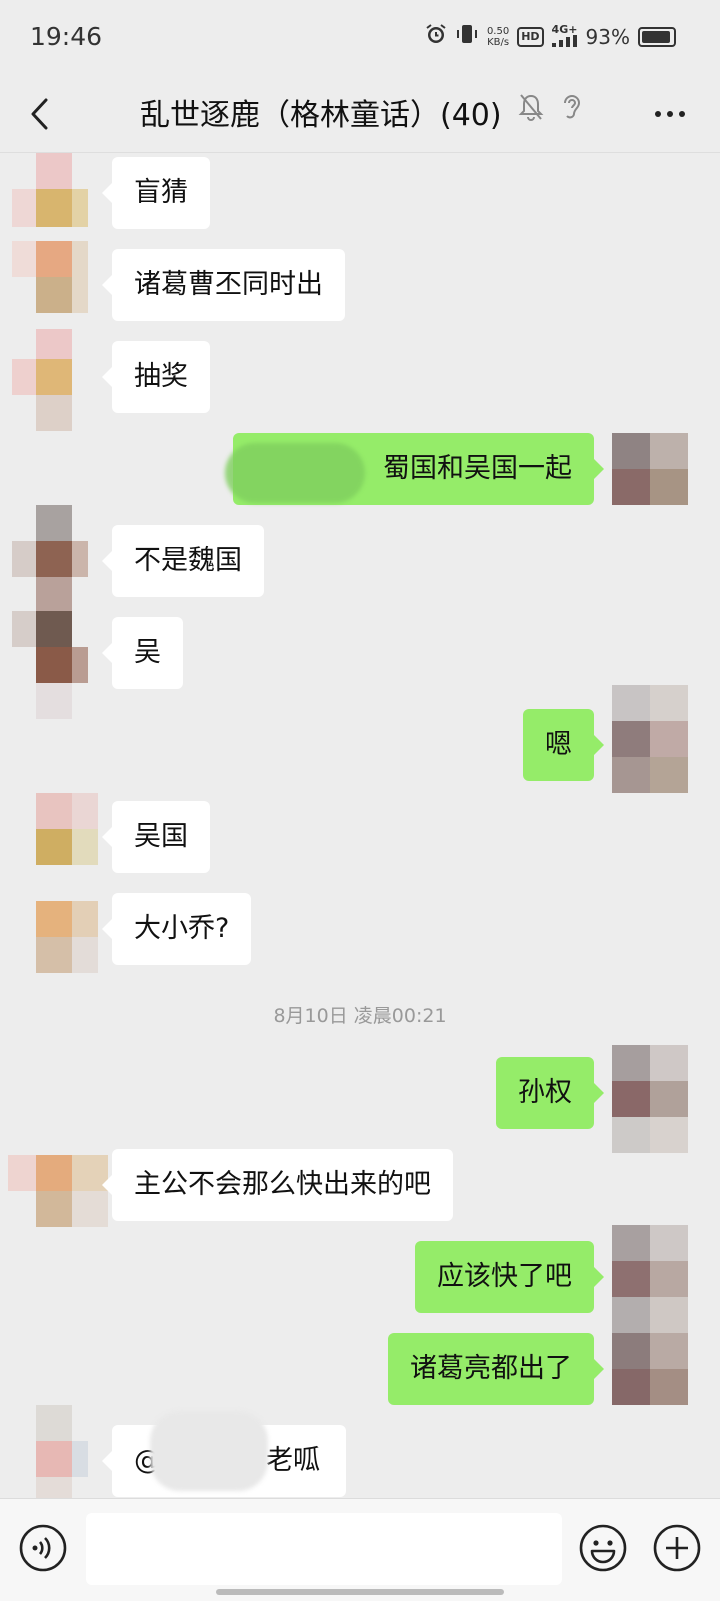 This screenshot has width=720, height=1601. Describe the element at coordinates (550, 109) in the screenshot. I see `header-status-icons` at that location.